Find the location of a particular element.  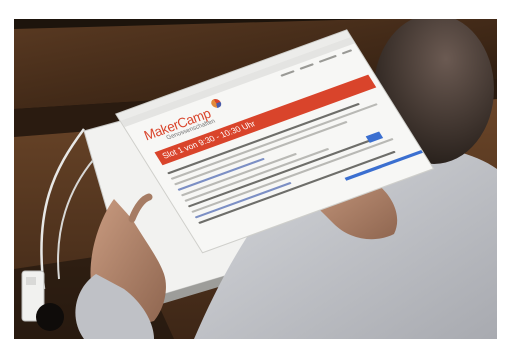

url-bar is located at coordinates (237, 82).